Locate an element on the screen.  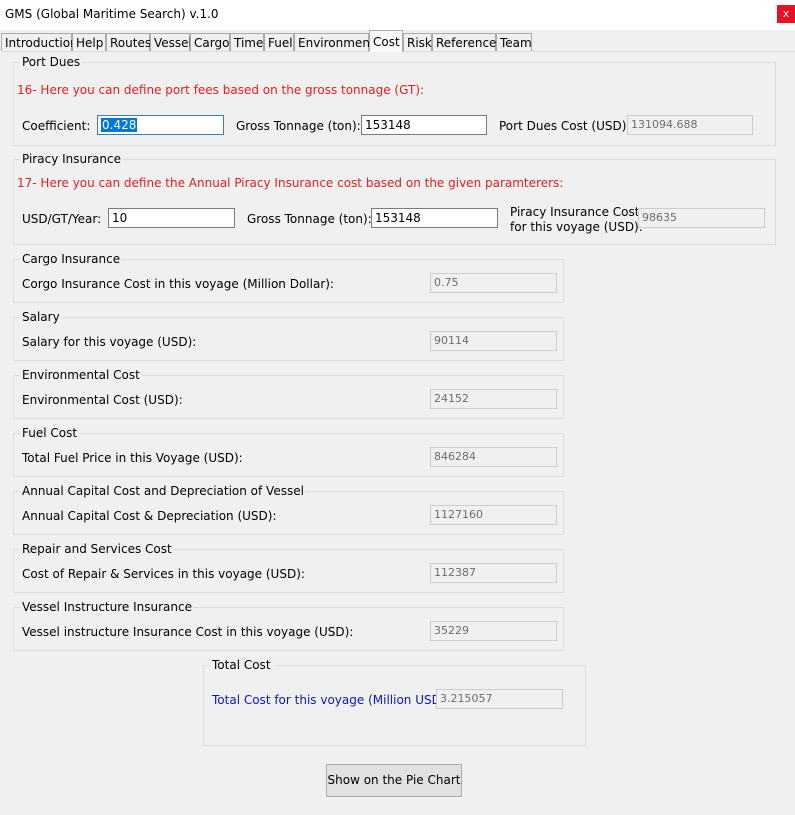
tab-cargo: Cargo is located at coordinates (210, 42).